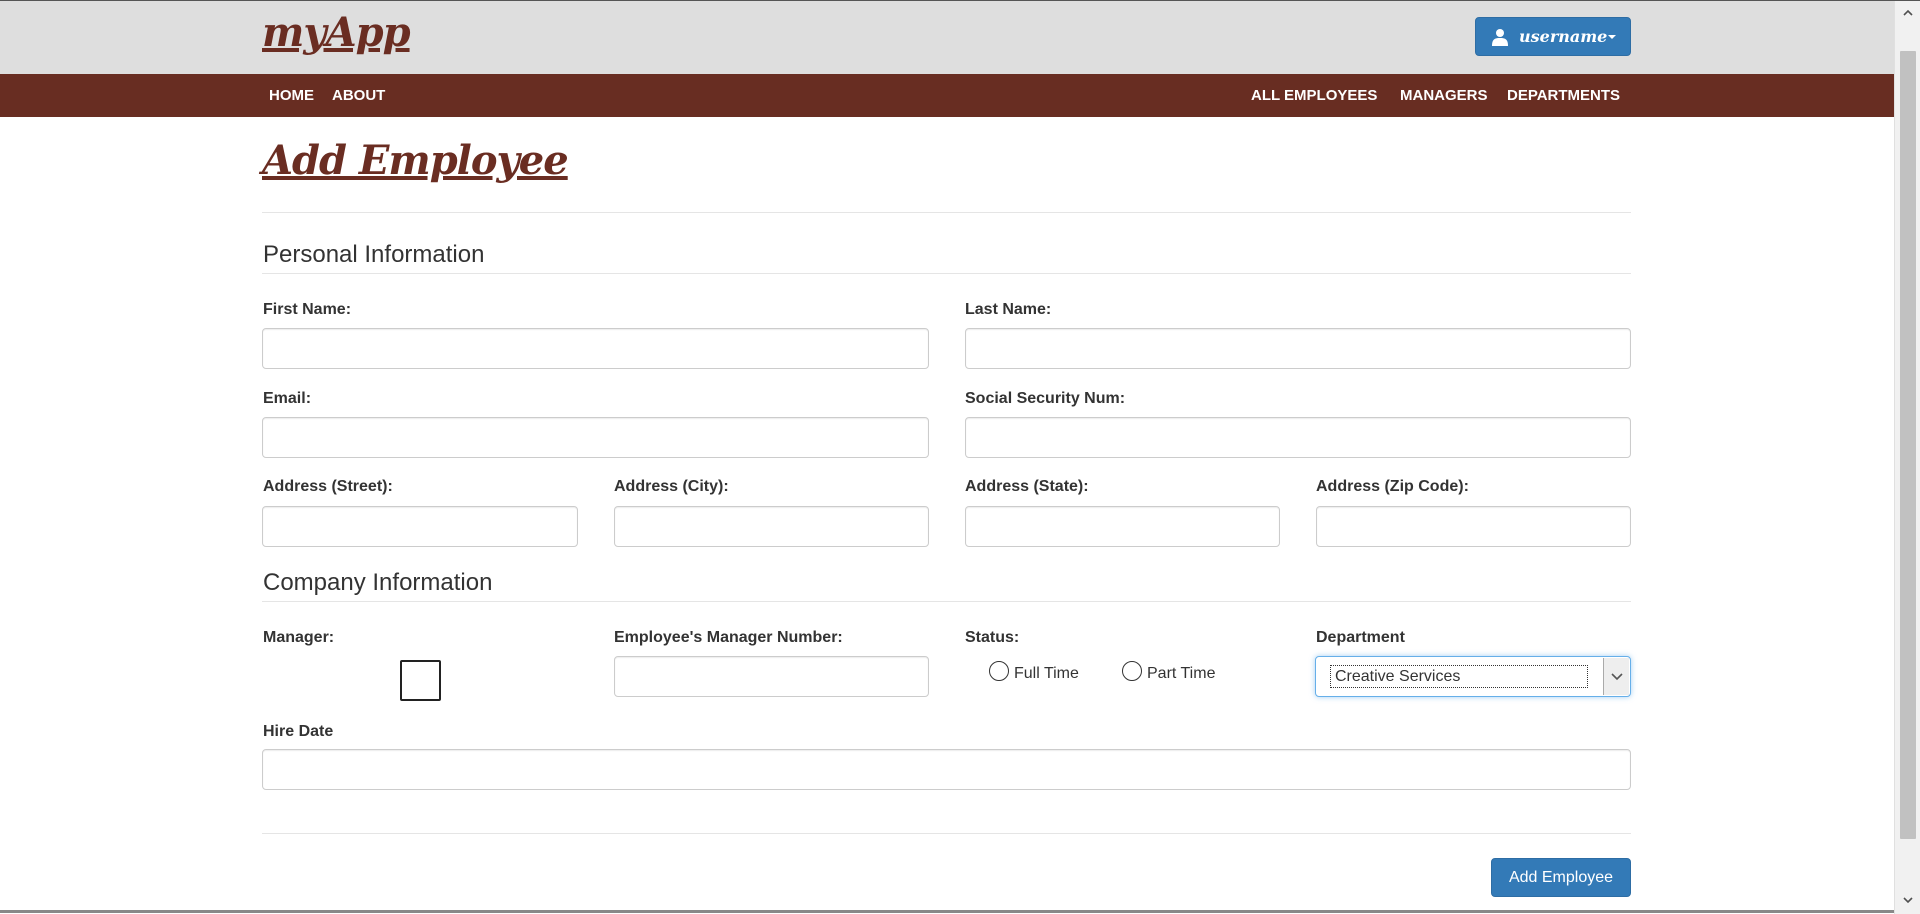 The height and width of the screenshot is (914, 1920). I want to click on email-input, so click(595, 437).